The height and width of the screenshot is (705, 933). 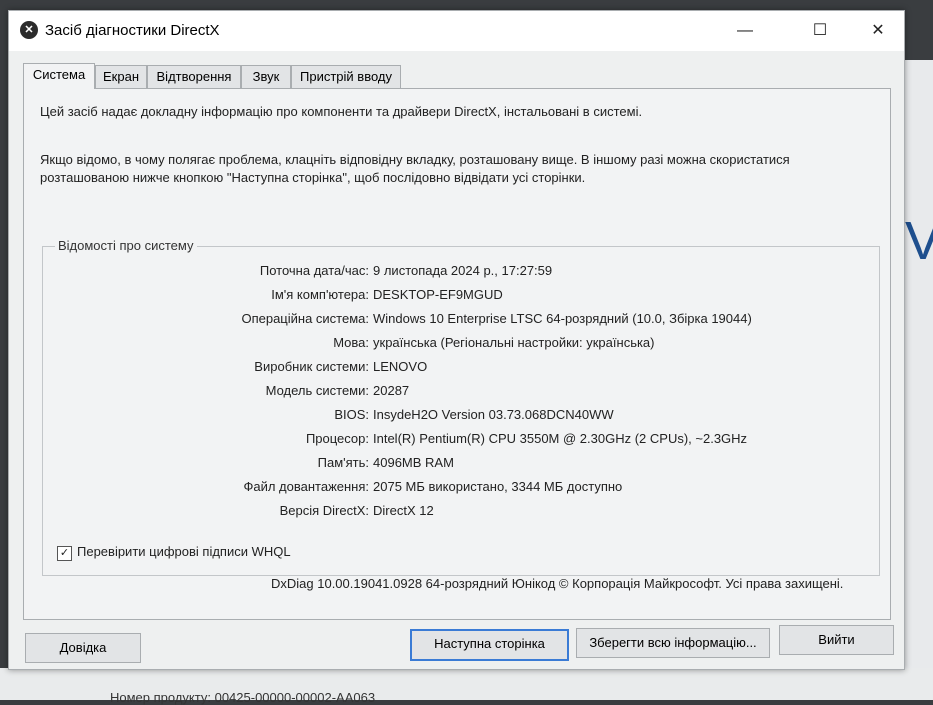 I want to click on info-label: BIOS:, so click(x=351, y=414).